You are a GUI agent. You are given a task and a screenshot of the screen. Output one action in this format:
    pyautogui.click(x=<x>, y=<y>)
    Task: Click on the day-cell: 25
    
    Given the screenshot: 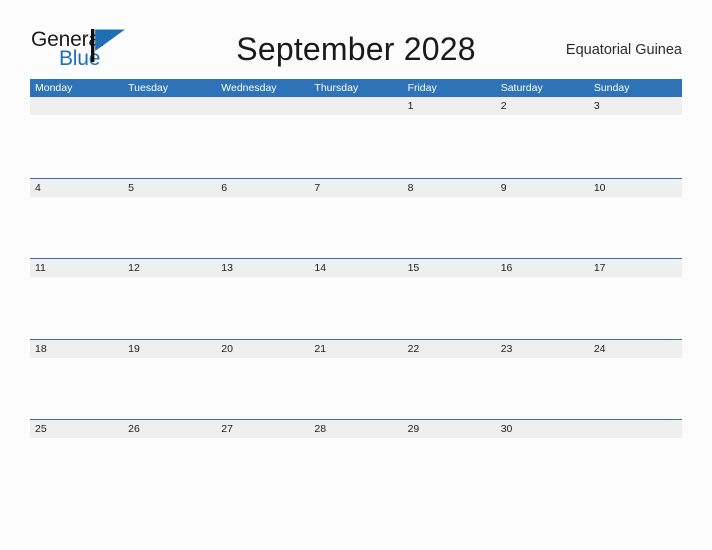 What is the action you would take?
    pyautogui.click(x=76, y=429)
    